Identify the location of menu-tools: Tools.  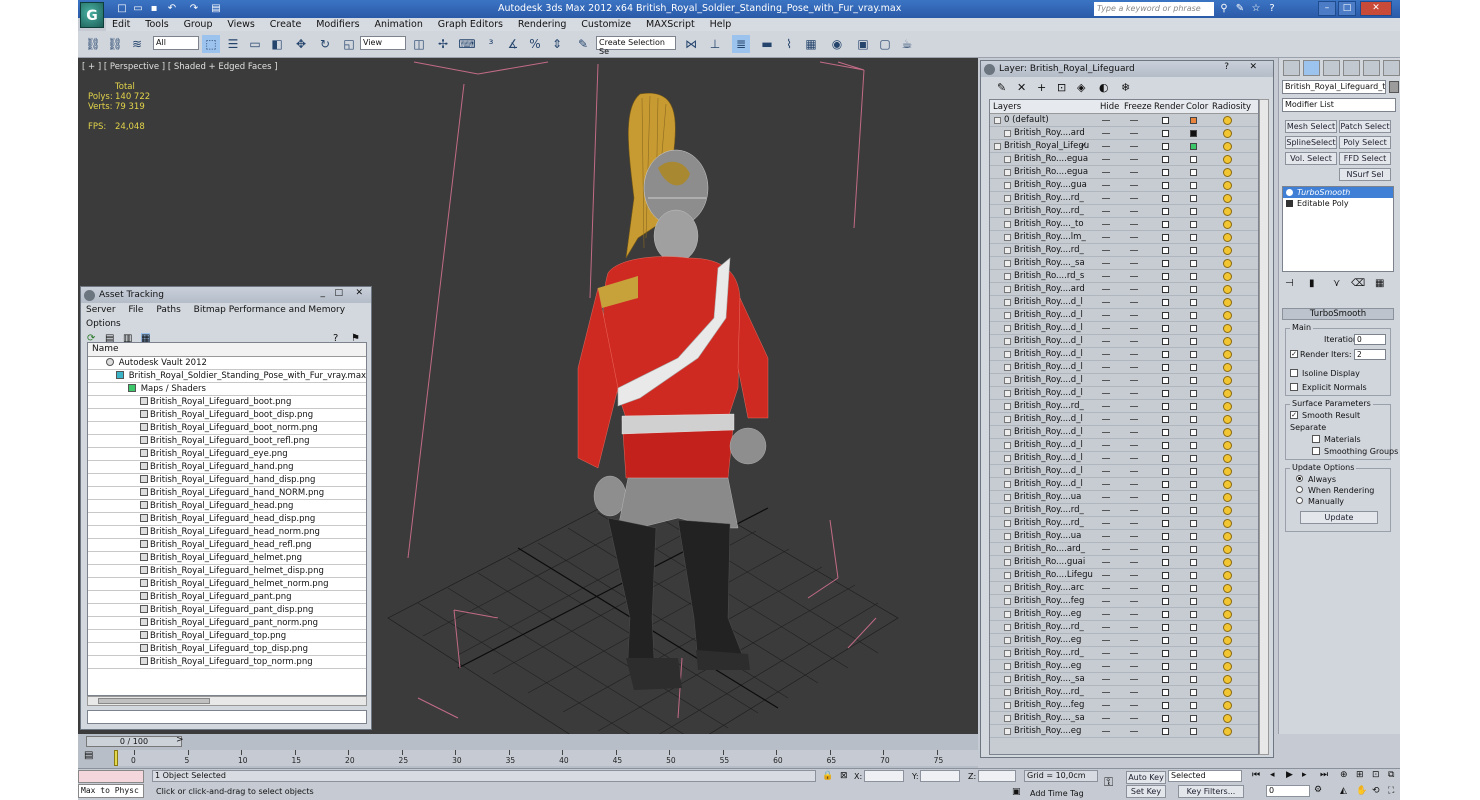
(156, 24).